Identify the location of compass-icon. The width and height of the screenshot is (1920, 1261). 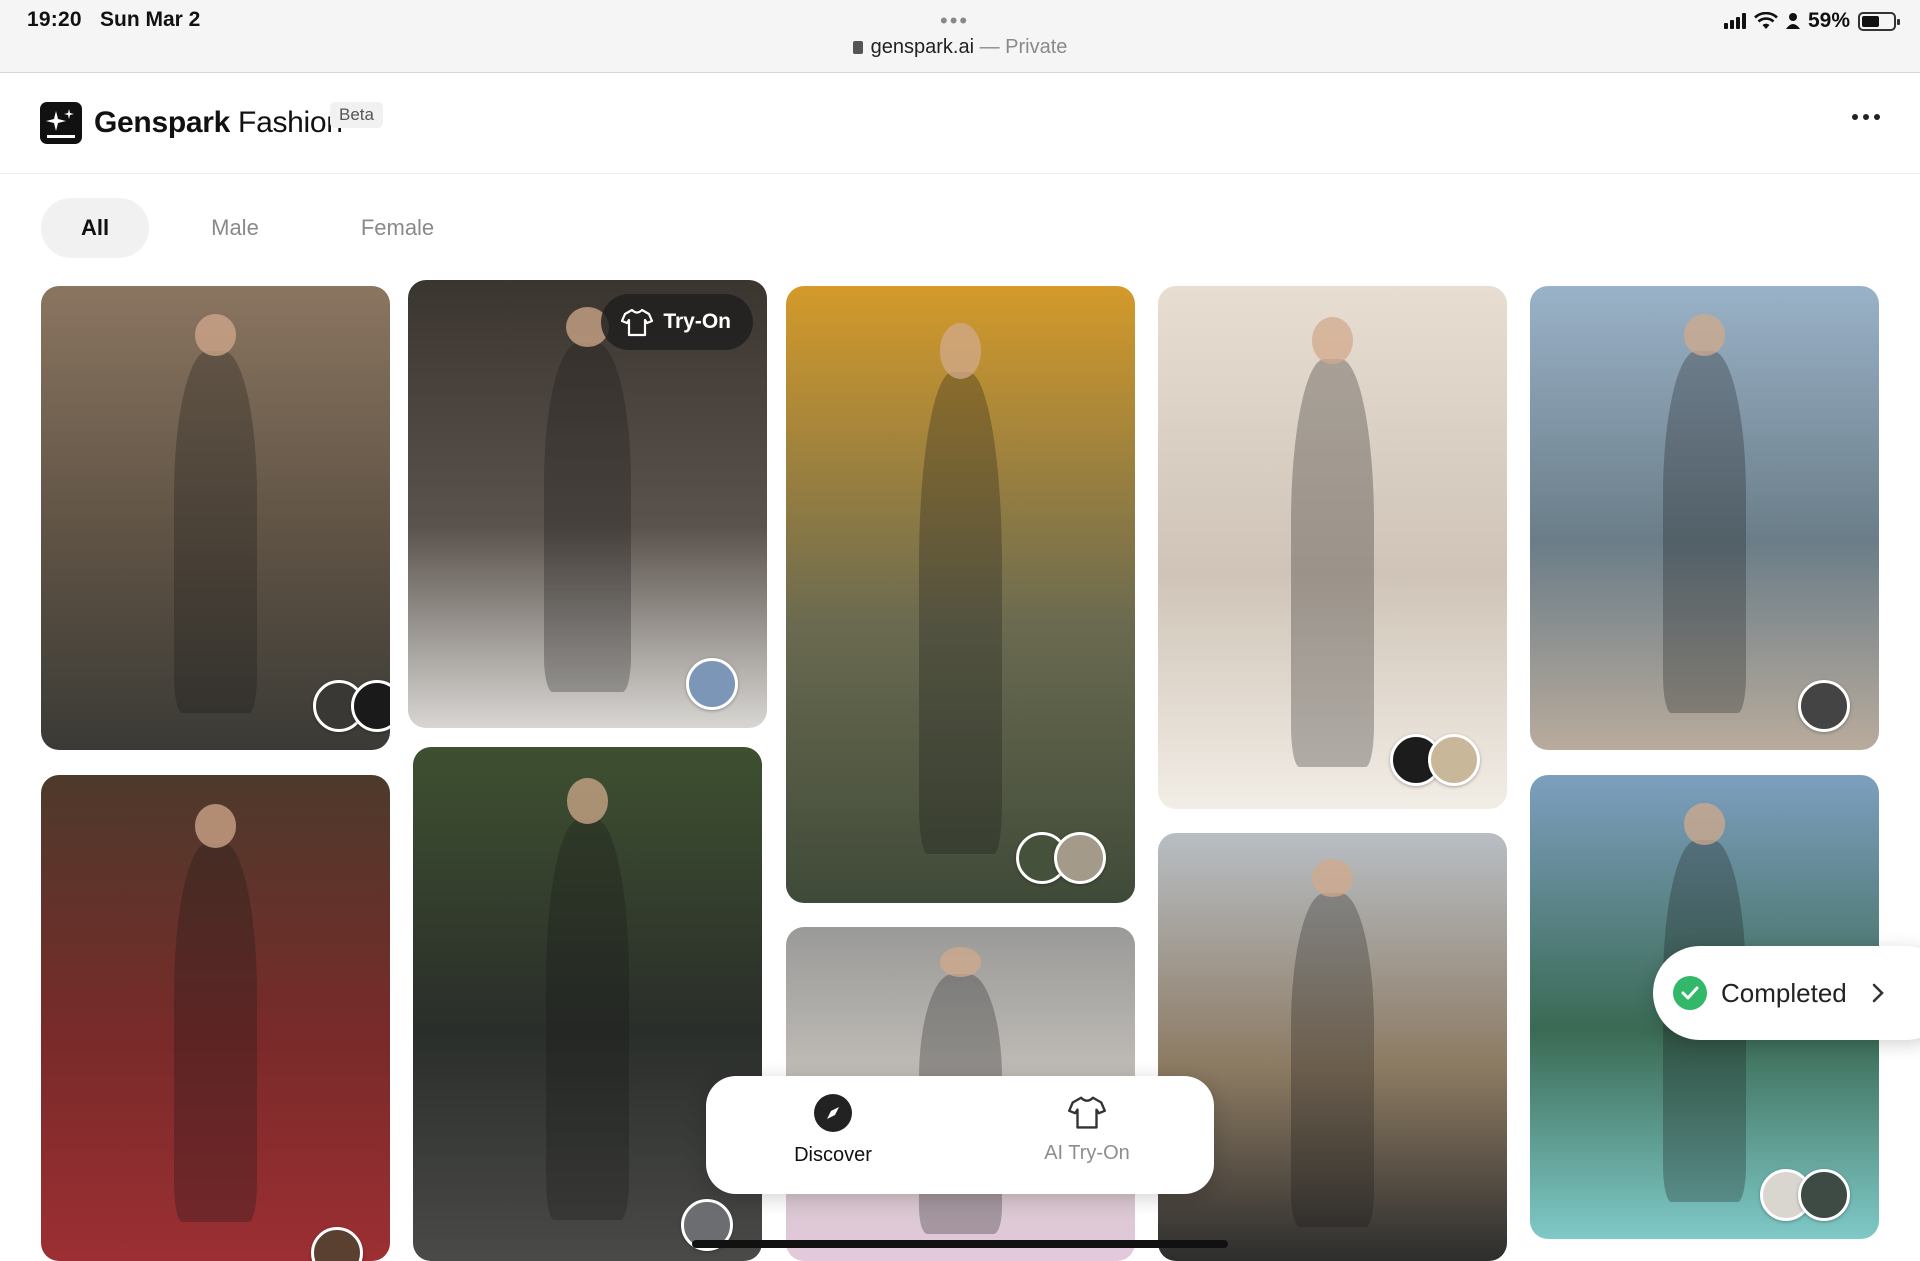
(833, 1113).